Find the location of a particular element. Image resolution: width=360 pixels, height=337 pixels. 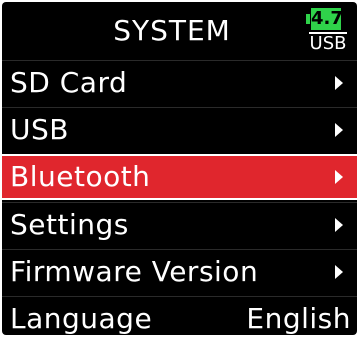

menu-item-language: Language English is located at coordinates (179, 315).